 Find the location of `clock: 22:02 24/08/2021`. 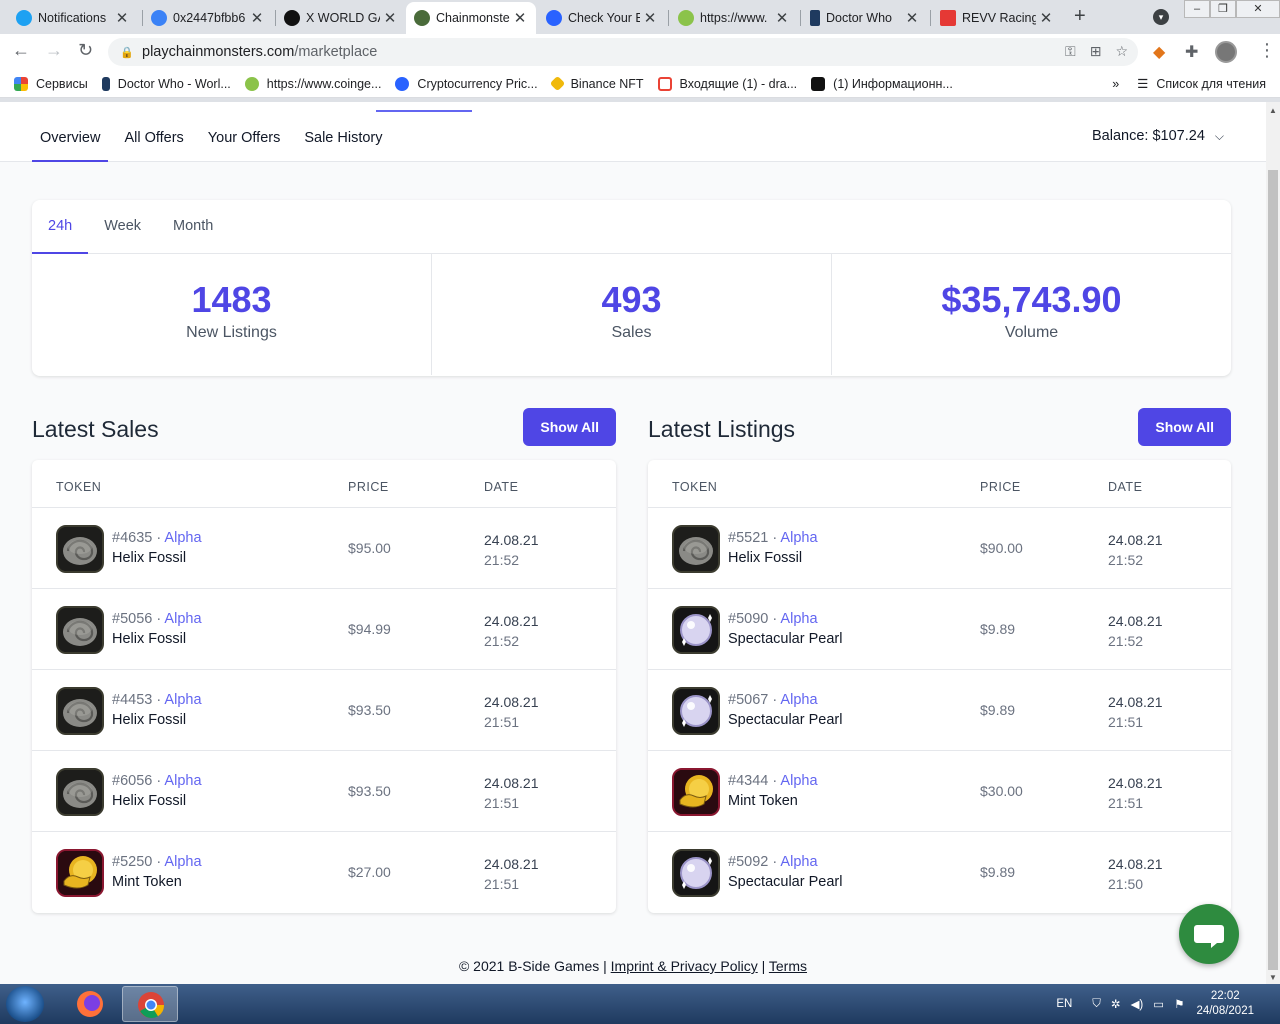

clock: 22:02 24/08/2021 is located at coordinates (1225, 1004).